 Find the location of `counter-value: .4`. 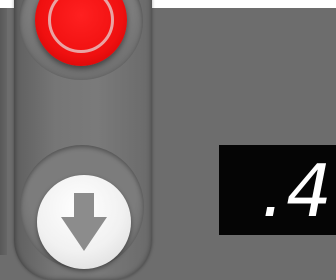

counter-value: .4 is located at coordinates (297, 191).